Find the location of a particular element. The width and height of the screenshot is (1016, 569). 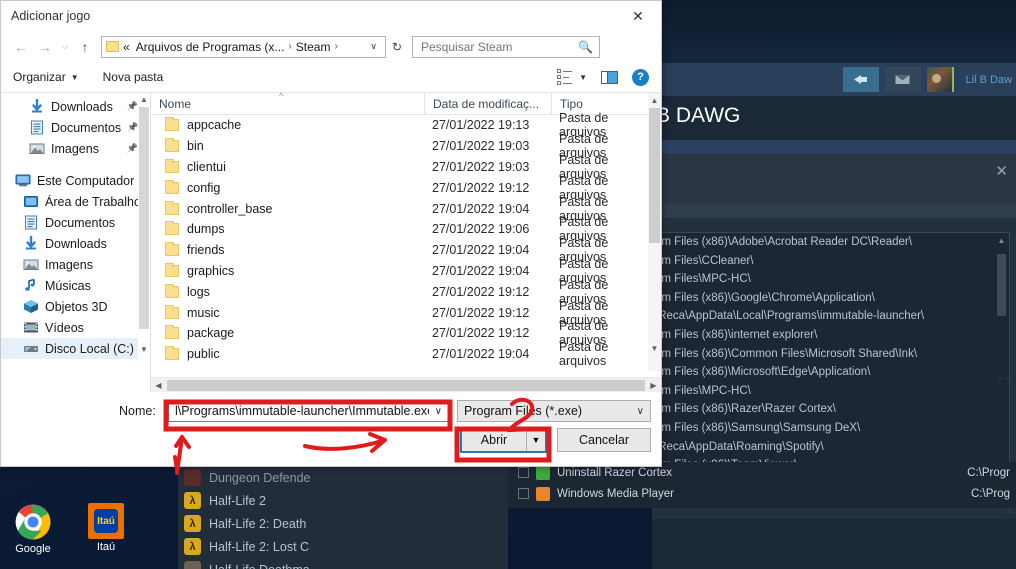

steam-list-scrollbar: ▲ ⁙⁙ ▼ is located at coordinates (1002, 363).